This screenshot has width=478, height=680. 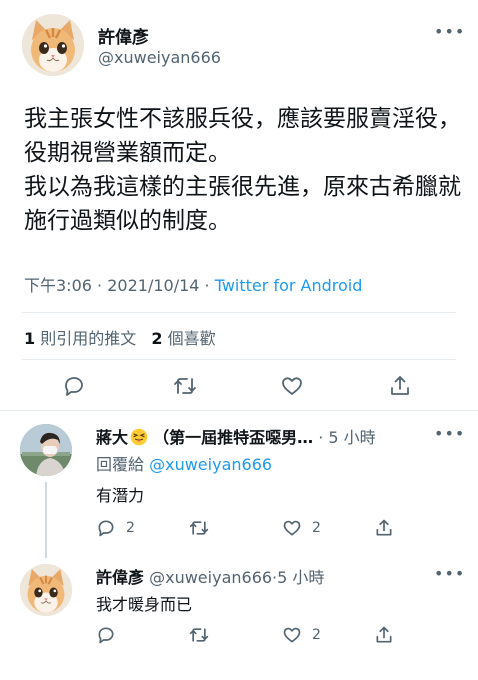 What do you see at coordinates (210, 577) in the screenshot?
I see `reply-author-handle: @xuweiyan666` at bounding box center [210, 577].